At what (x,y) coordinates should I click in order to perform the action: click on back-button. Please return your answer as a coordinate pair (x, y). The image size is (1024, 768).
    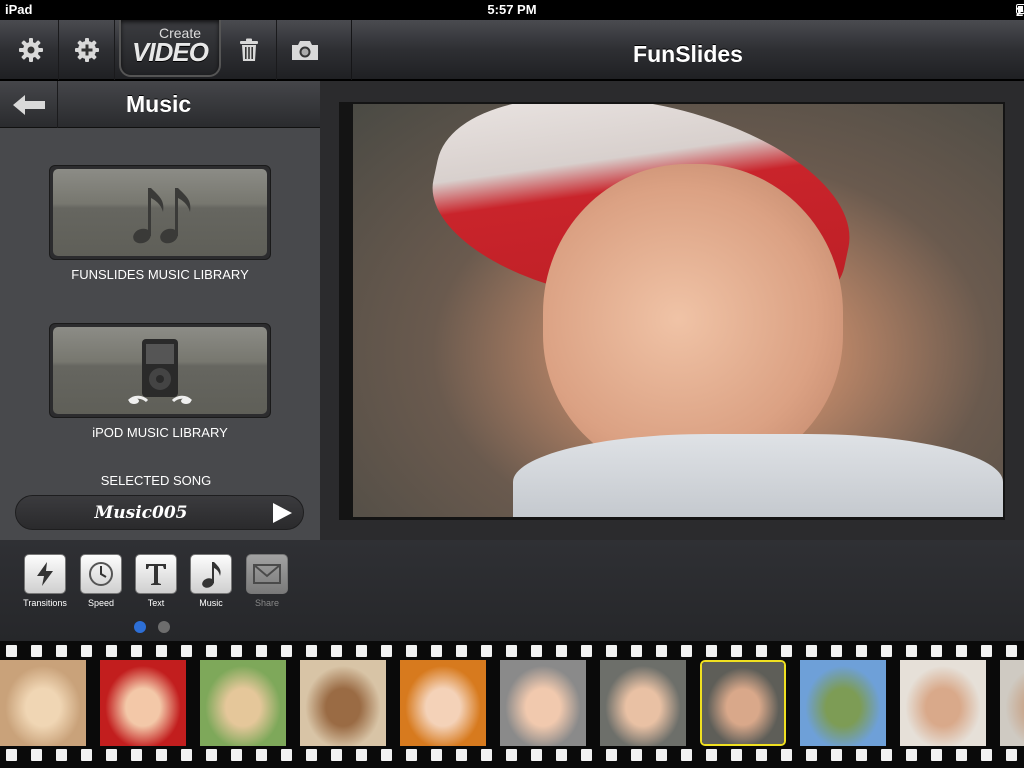
    Looking at the image, I should click on (29, 104).